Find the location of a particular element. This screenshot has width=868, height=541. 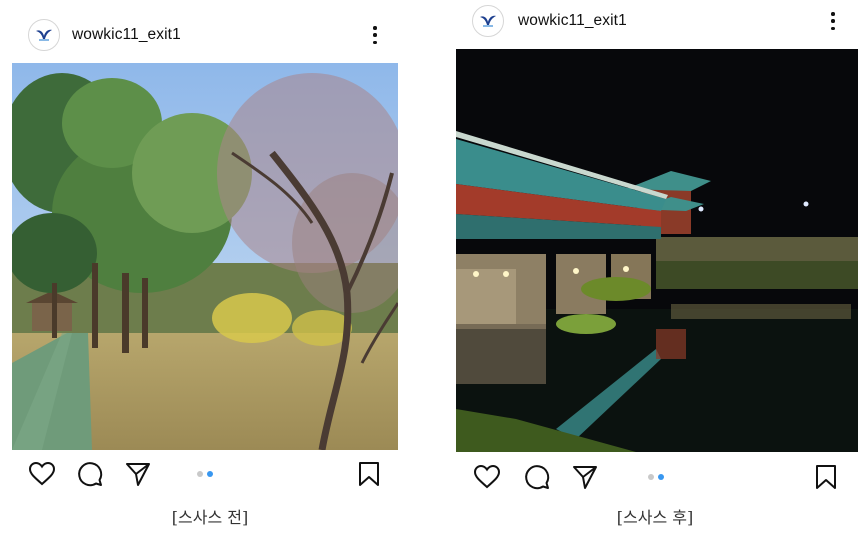

caption: [스사스 전] is located at coordinates (210, 517).